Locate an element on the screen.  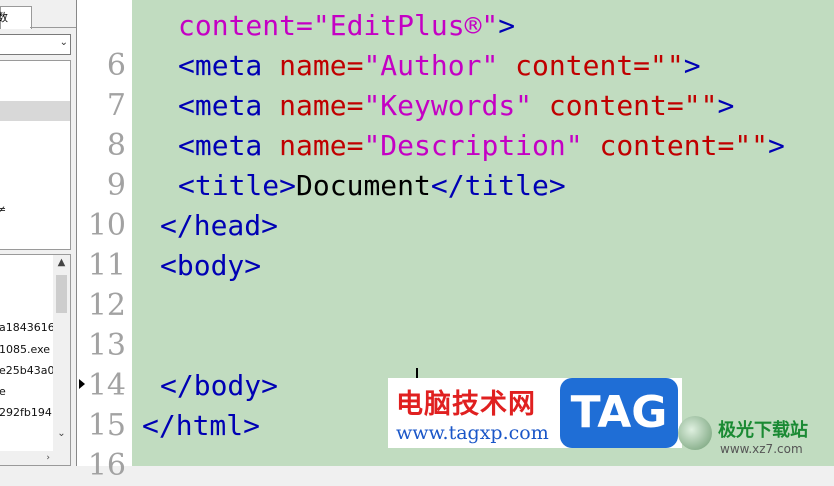
line-number-gutter: 6 7 8 9 10 11 12 13 14 15 16 is located at coordinates (104, 241).